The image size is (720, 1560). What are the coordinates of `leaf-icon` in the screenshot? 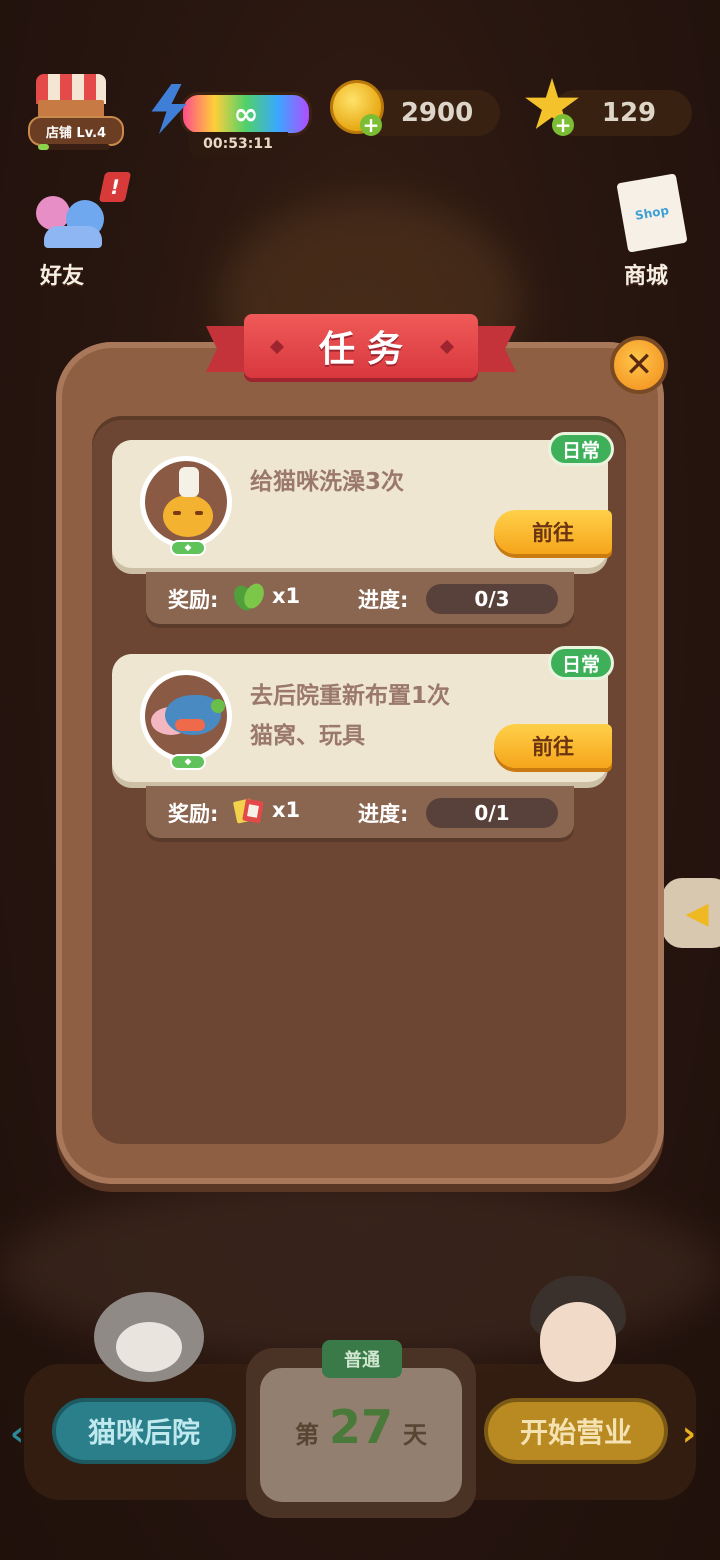 It's located at (249, 597).